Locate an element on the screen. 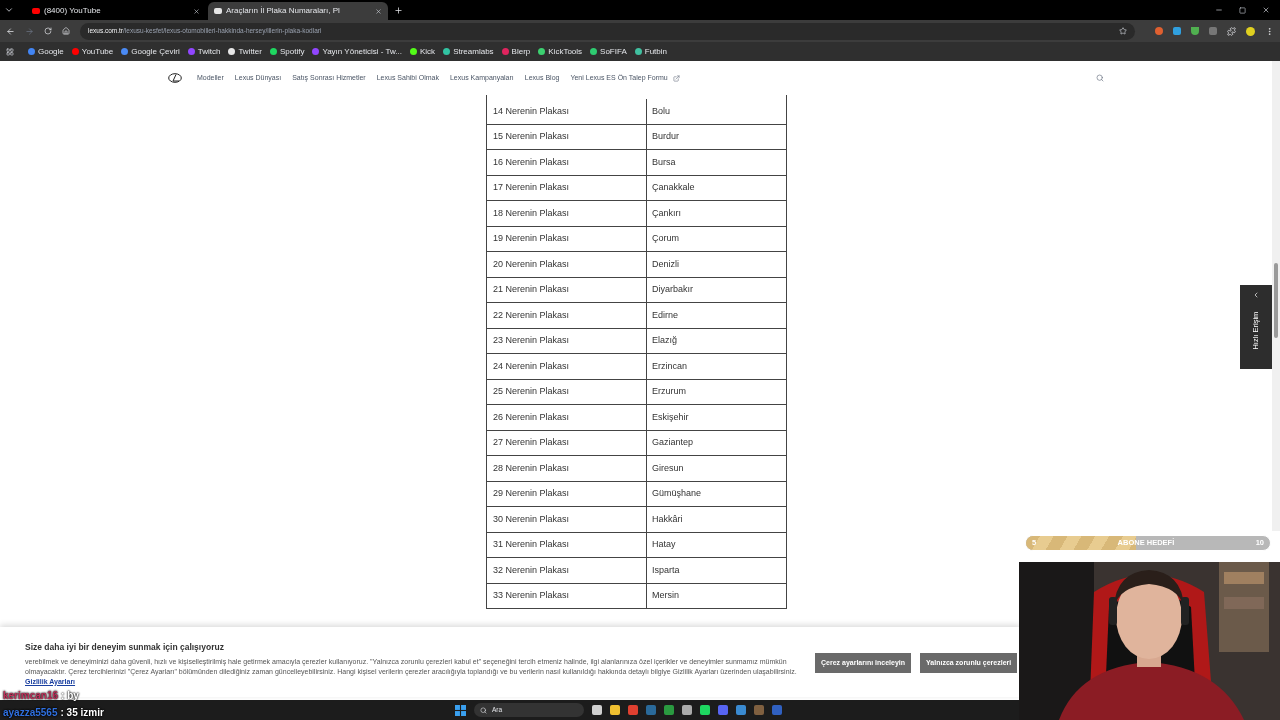 Image resolution: width=1280 pixels, height=720 pixels. bookmark-label: Google Çeviri is located at coordinates (155, 51).